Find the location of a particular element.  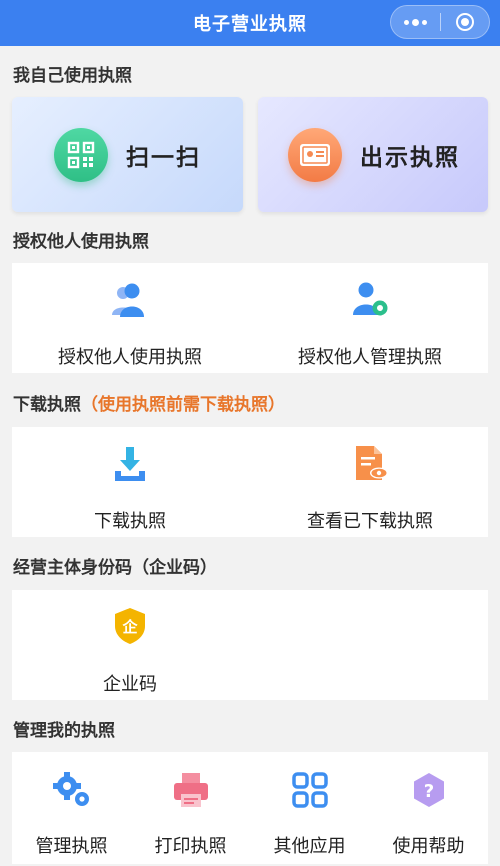

manage-license-button: 管理执照 is located at coordinates (71, 805).